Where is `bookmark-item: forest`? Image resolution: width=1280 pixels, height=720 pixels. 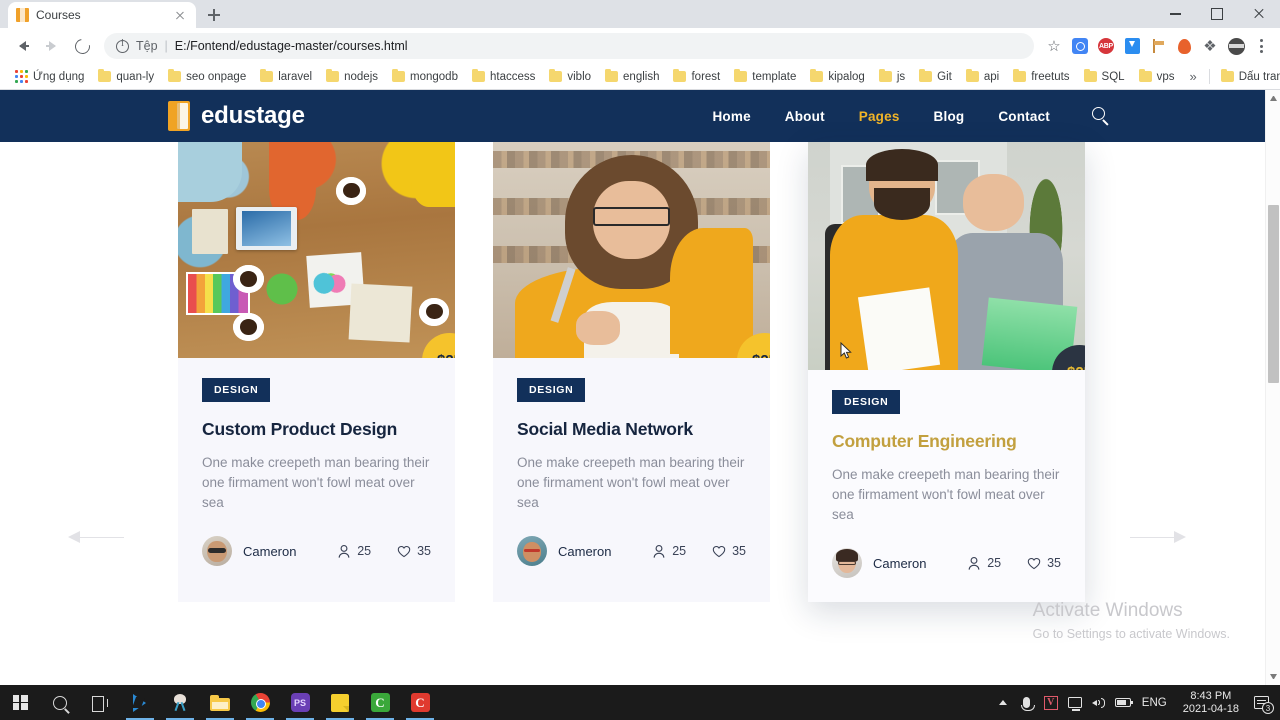 bookmark-item: forest is located at coordinates (696, 77).